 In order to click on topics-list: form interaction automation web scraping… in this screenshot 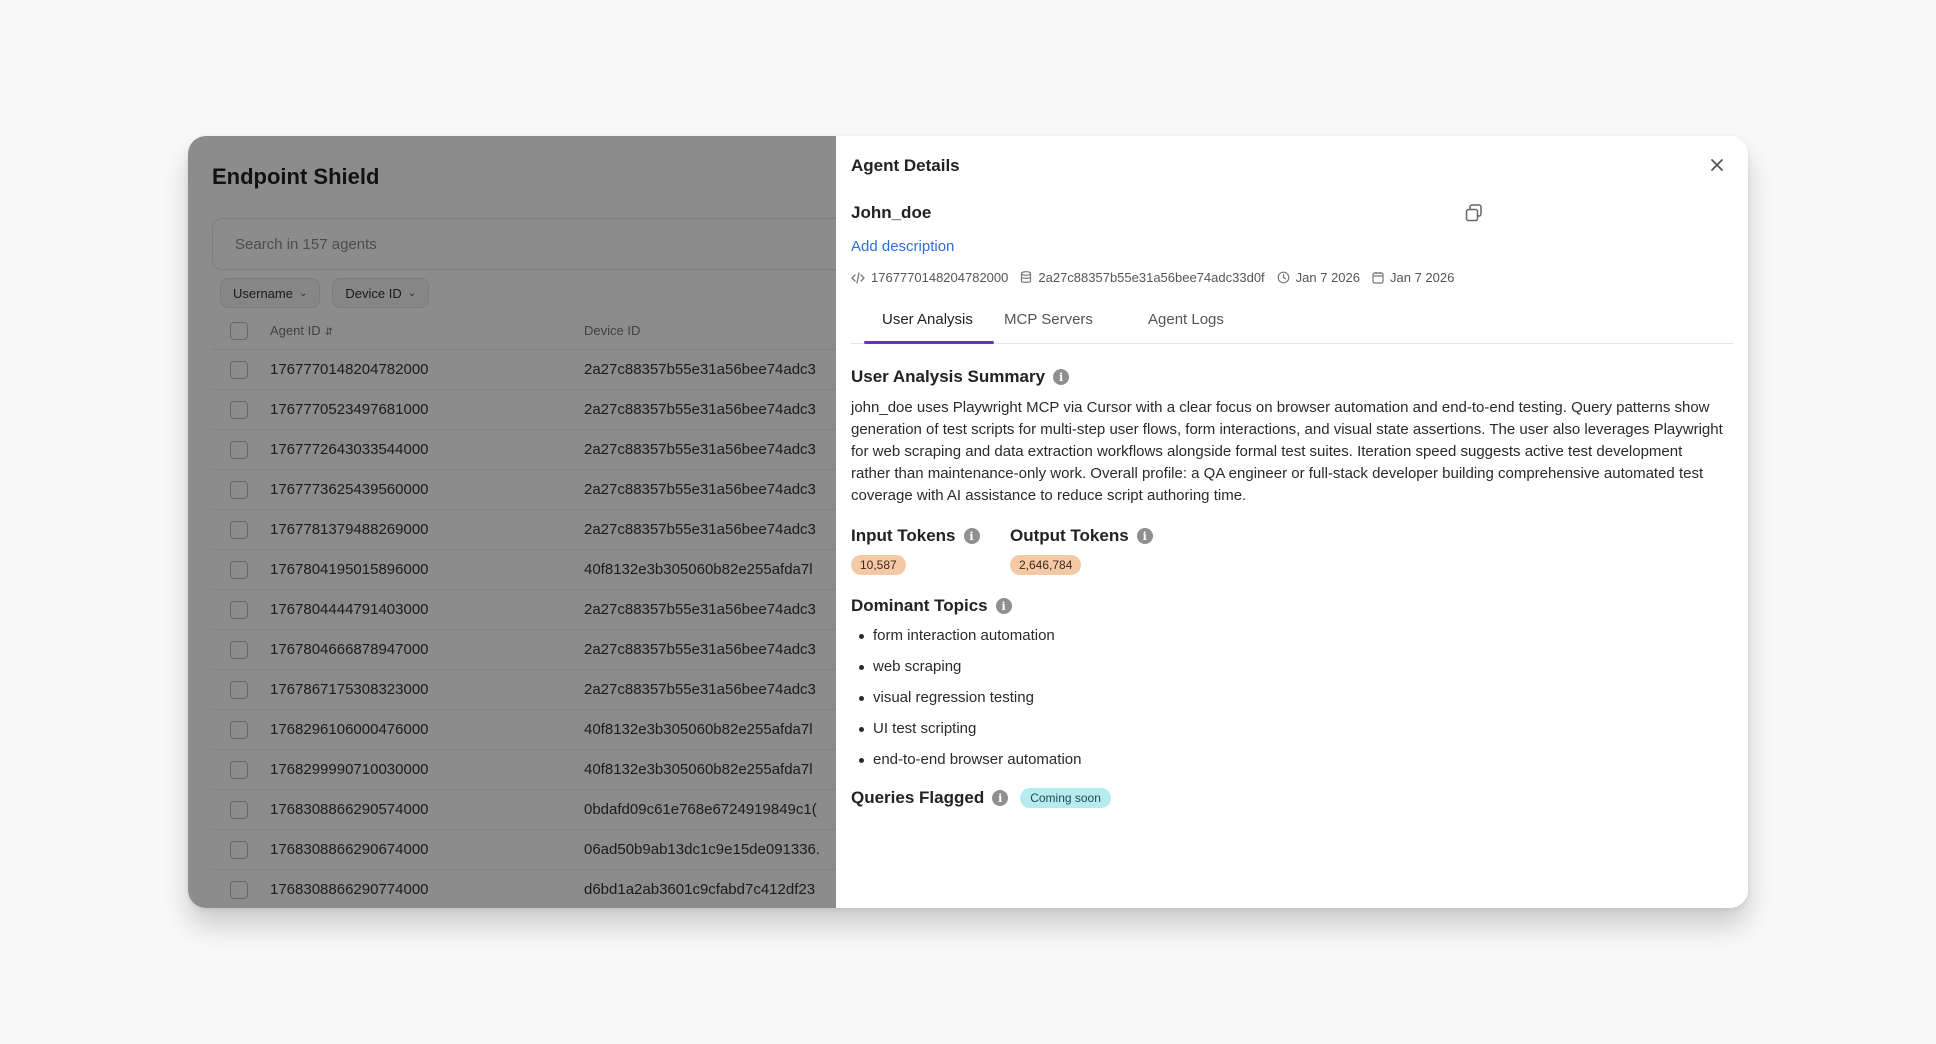, I will do `click(966, 703)`.